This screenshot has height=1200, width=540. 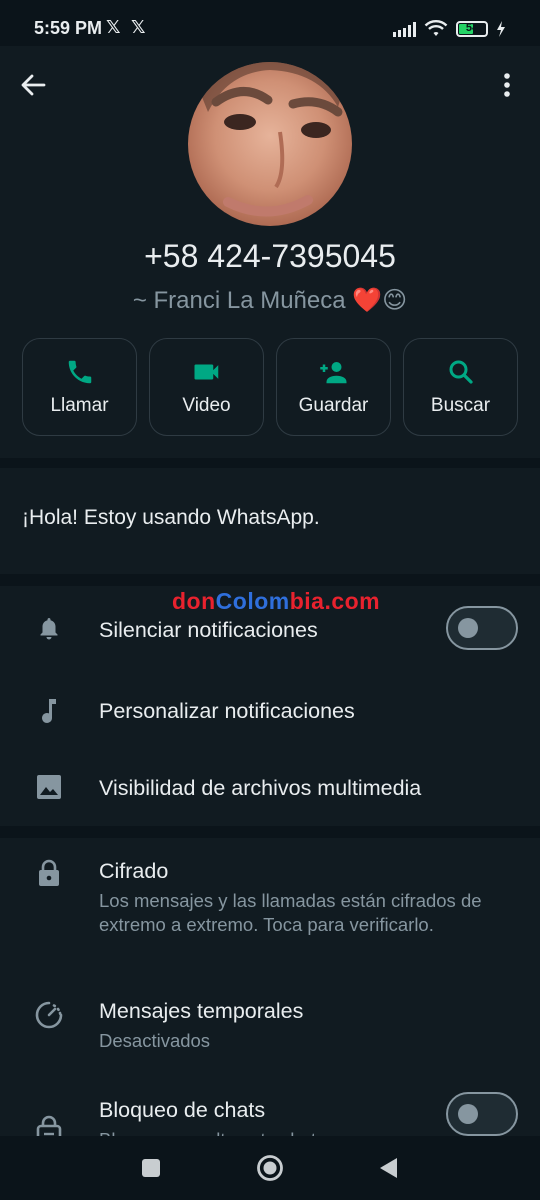 What do you see at coordinates (270, 256) in the screenshot?
I see `contact-phone-number: +58 424-7395045` at bounding box center [270, 256].